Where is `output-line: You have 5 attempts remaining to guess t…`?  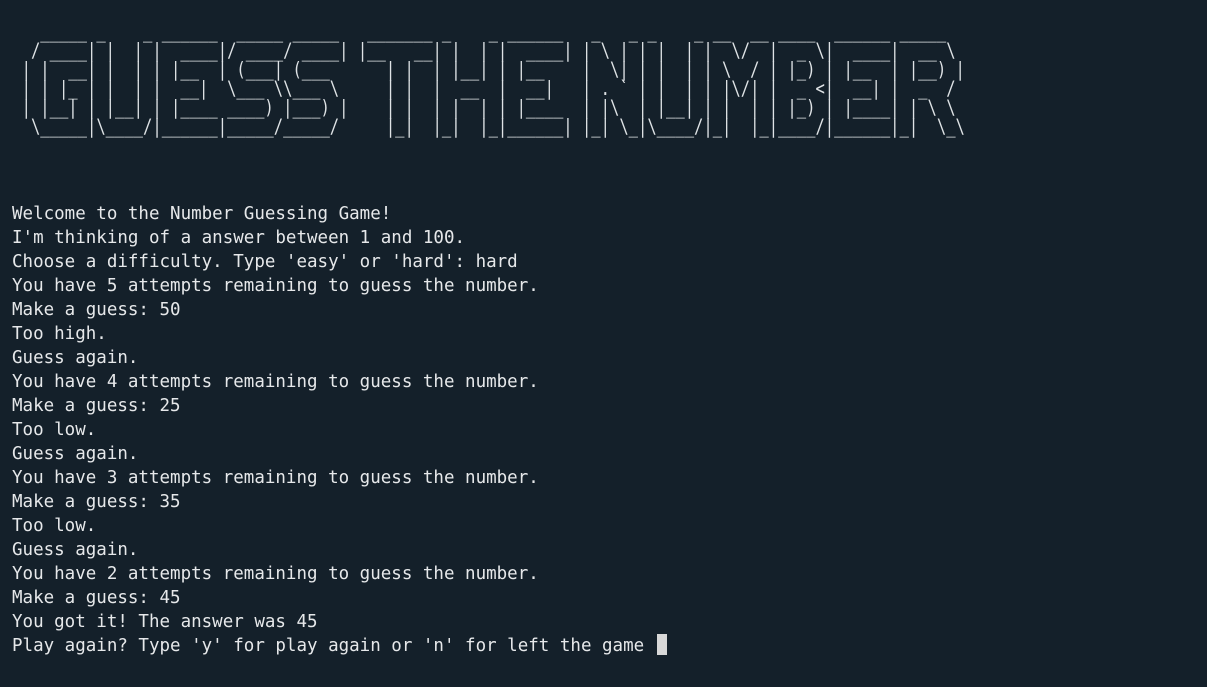 output-line: You have 5 attempts remaining to guess t… is located at coordinates (275, 286).